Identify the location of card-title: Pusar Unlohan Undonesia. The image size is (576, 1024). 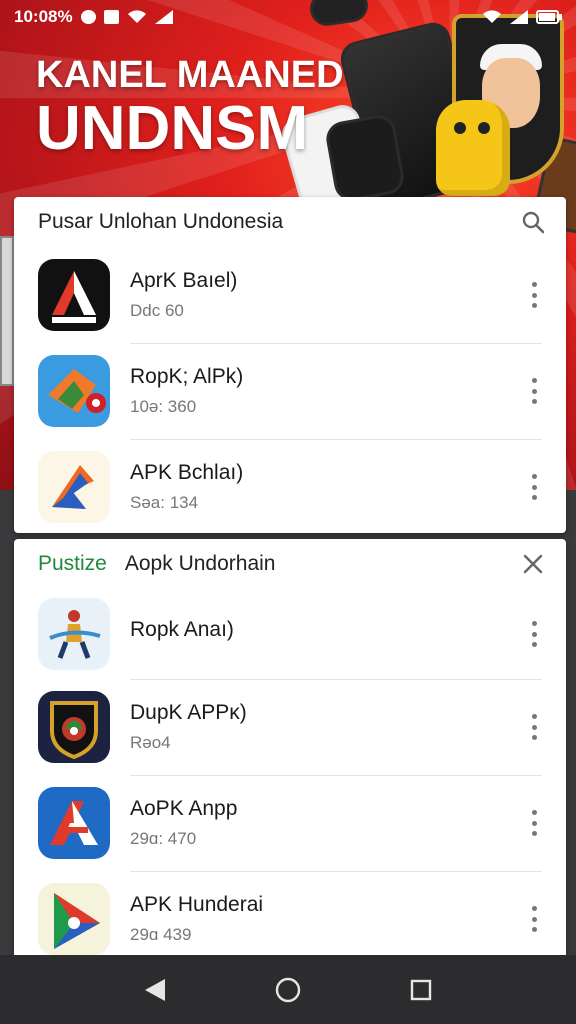
(161, 221).